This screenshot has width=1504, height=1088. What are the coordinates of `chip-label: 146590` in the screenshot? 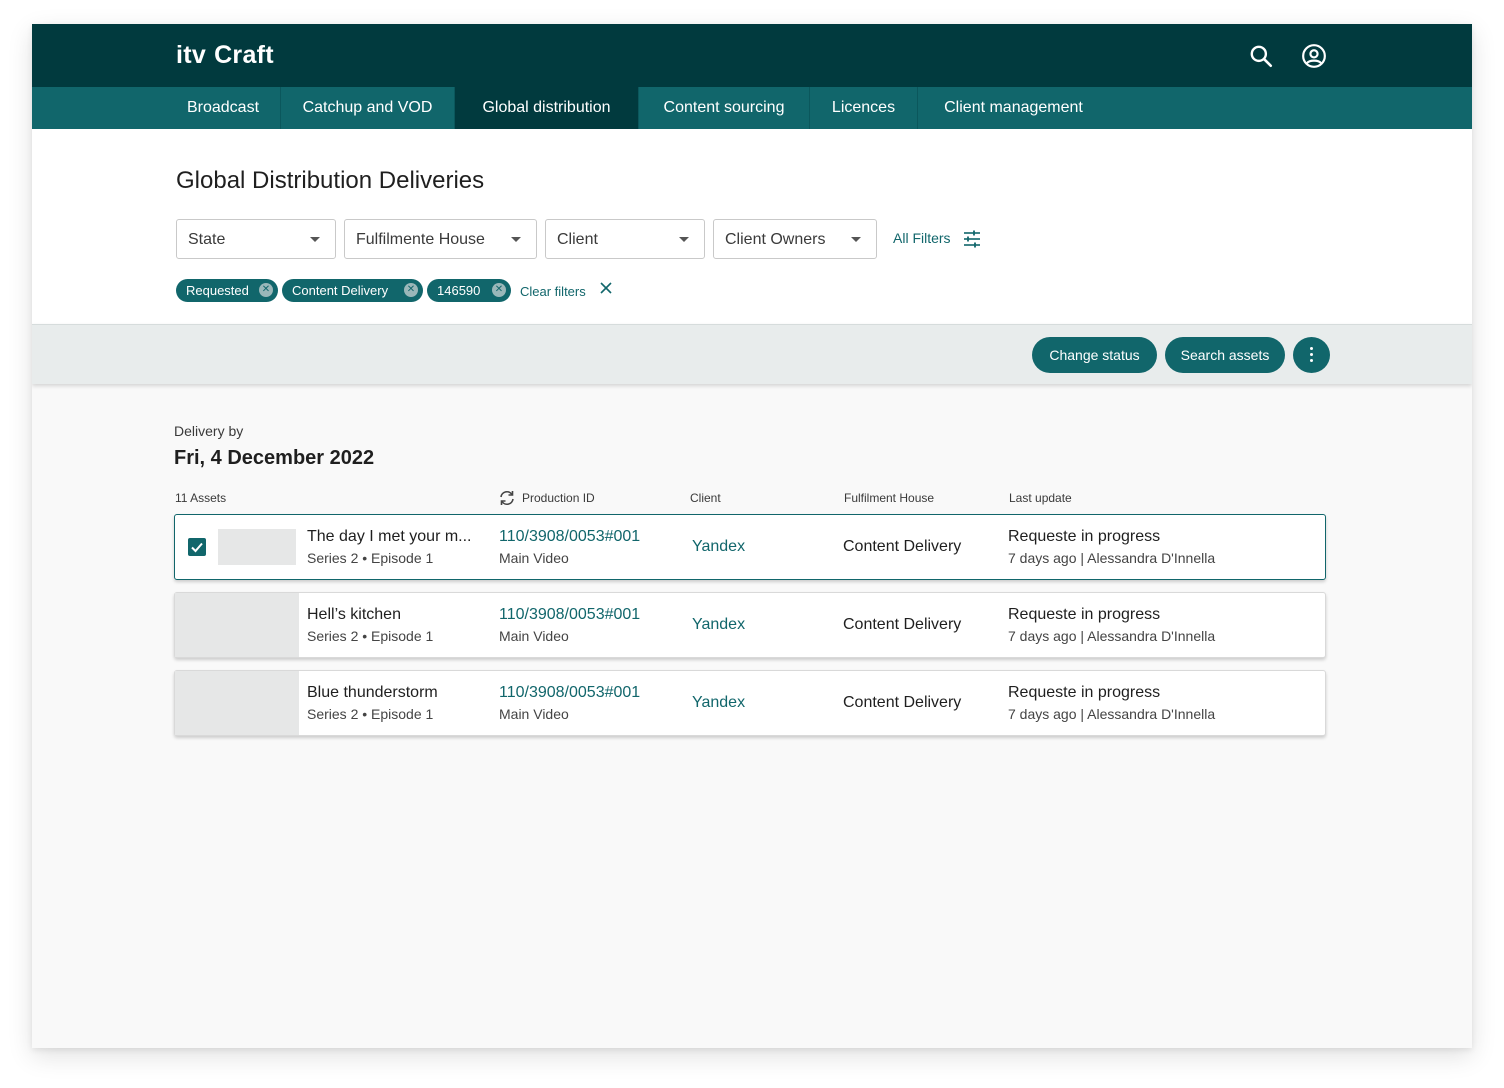 It's located at (459, 290).